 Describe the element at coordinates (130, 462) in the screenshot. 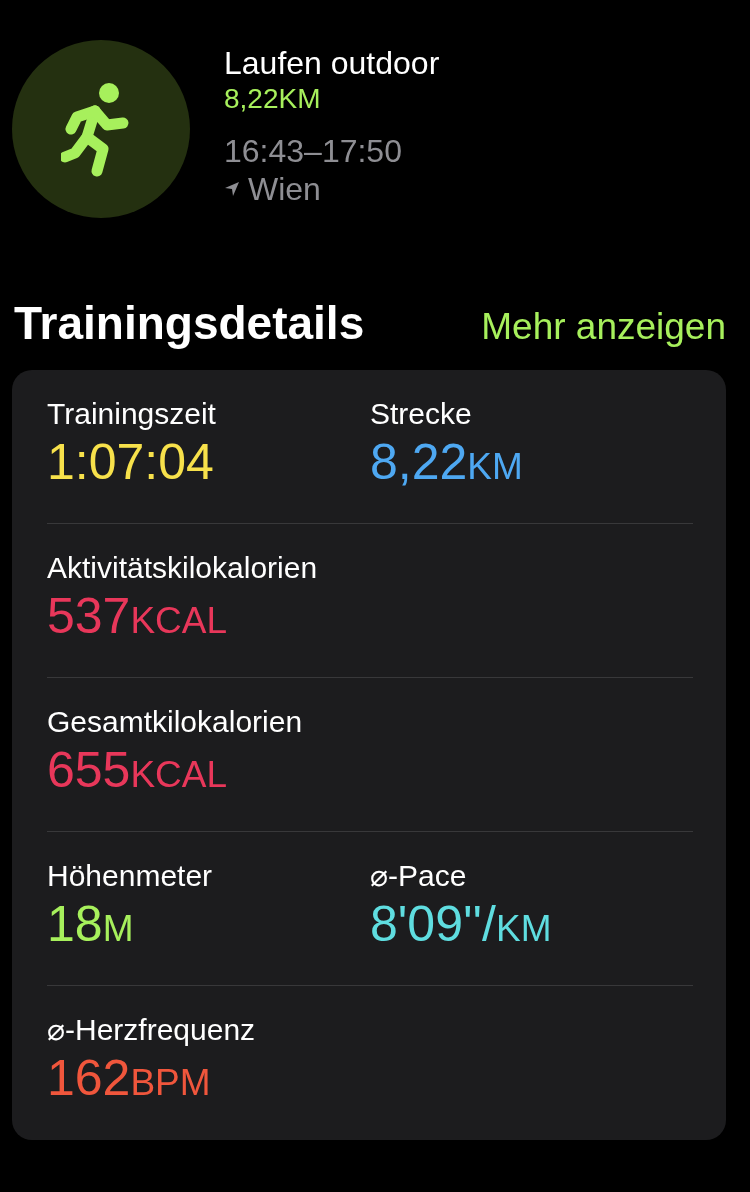

I see `metric-value: 1:07:04` at that location.